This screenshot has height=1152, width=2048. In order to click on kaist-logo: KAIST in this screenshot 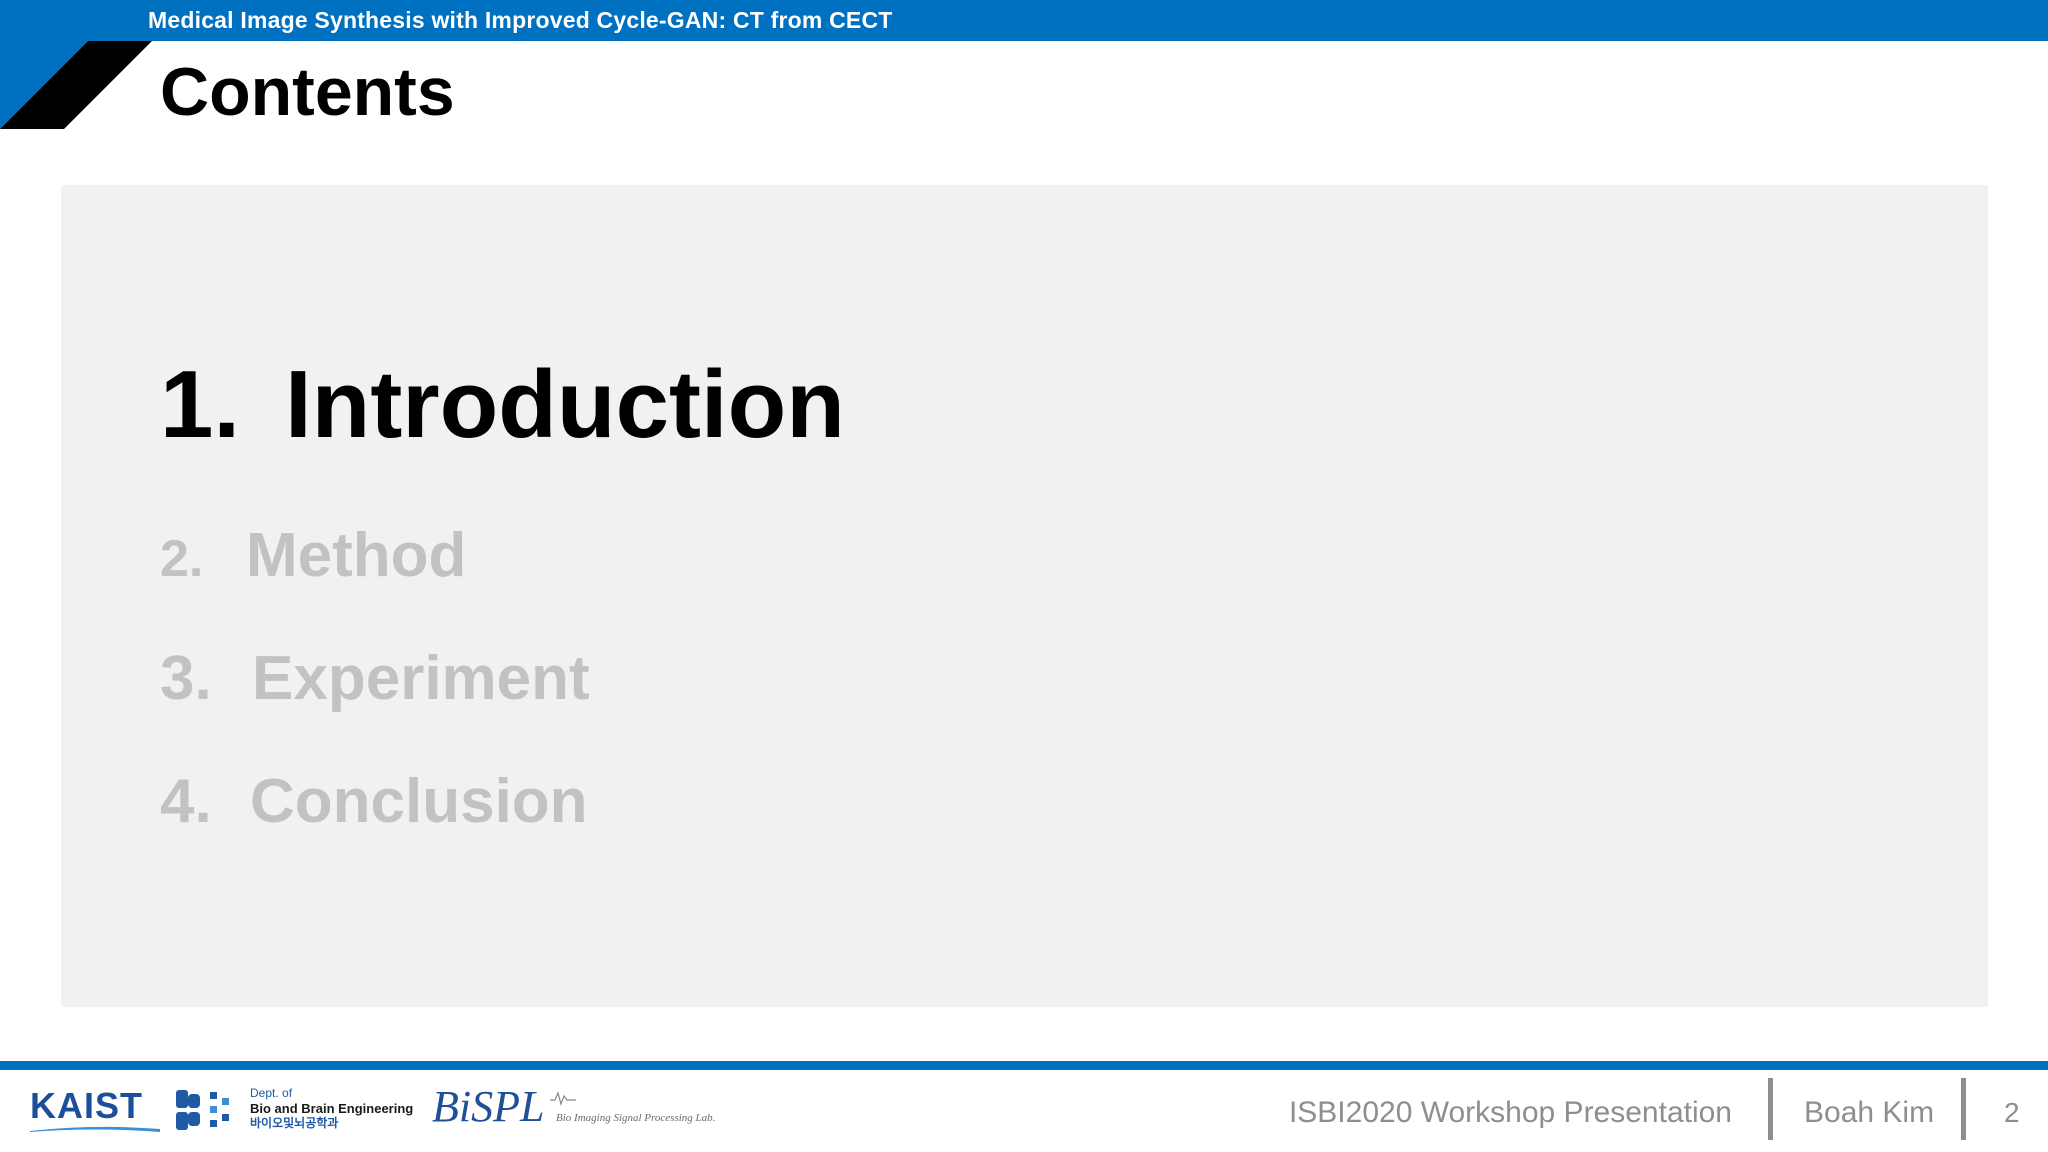, I will do `click(95, 1110)`.